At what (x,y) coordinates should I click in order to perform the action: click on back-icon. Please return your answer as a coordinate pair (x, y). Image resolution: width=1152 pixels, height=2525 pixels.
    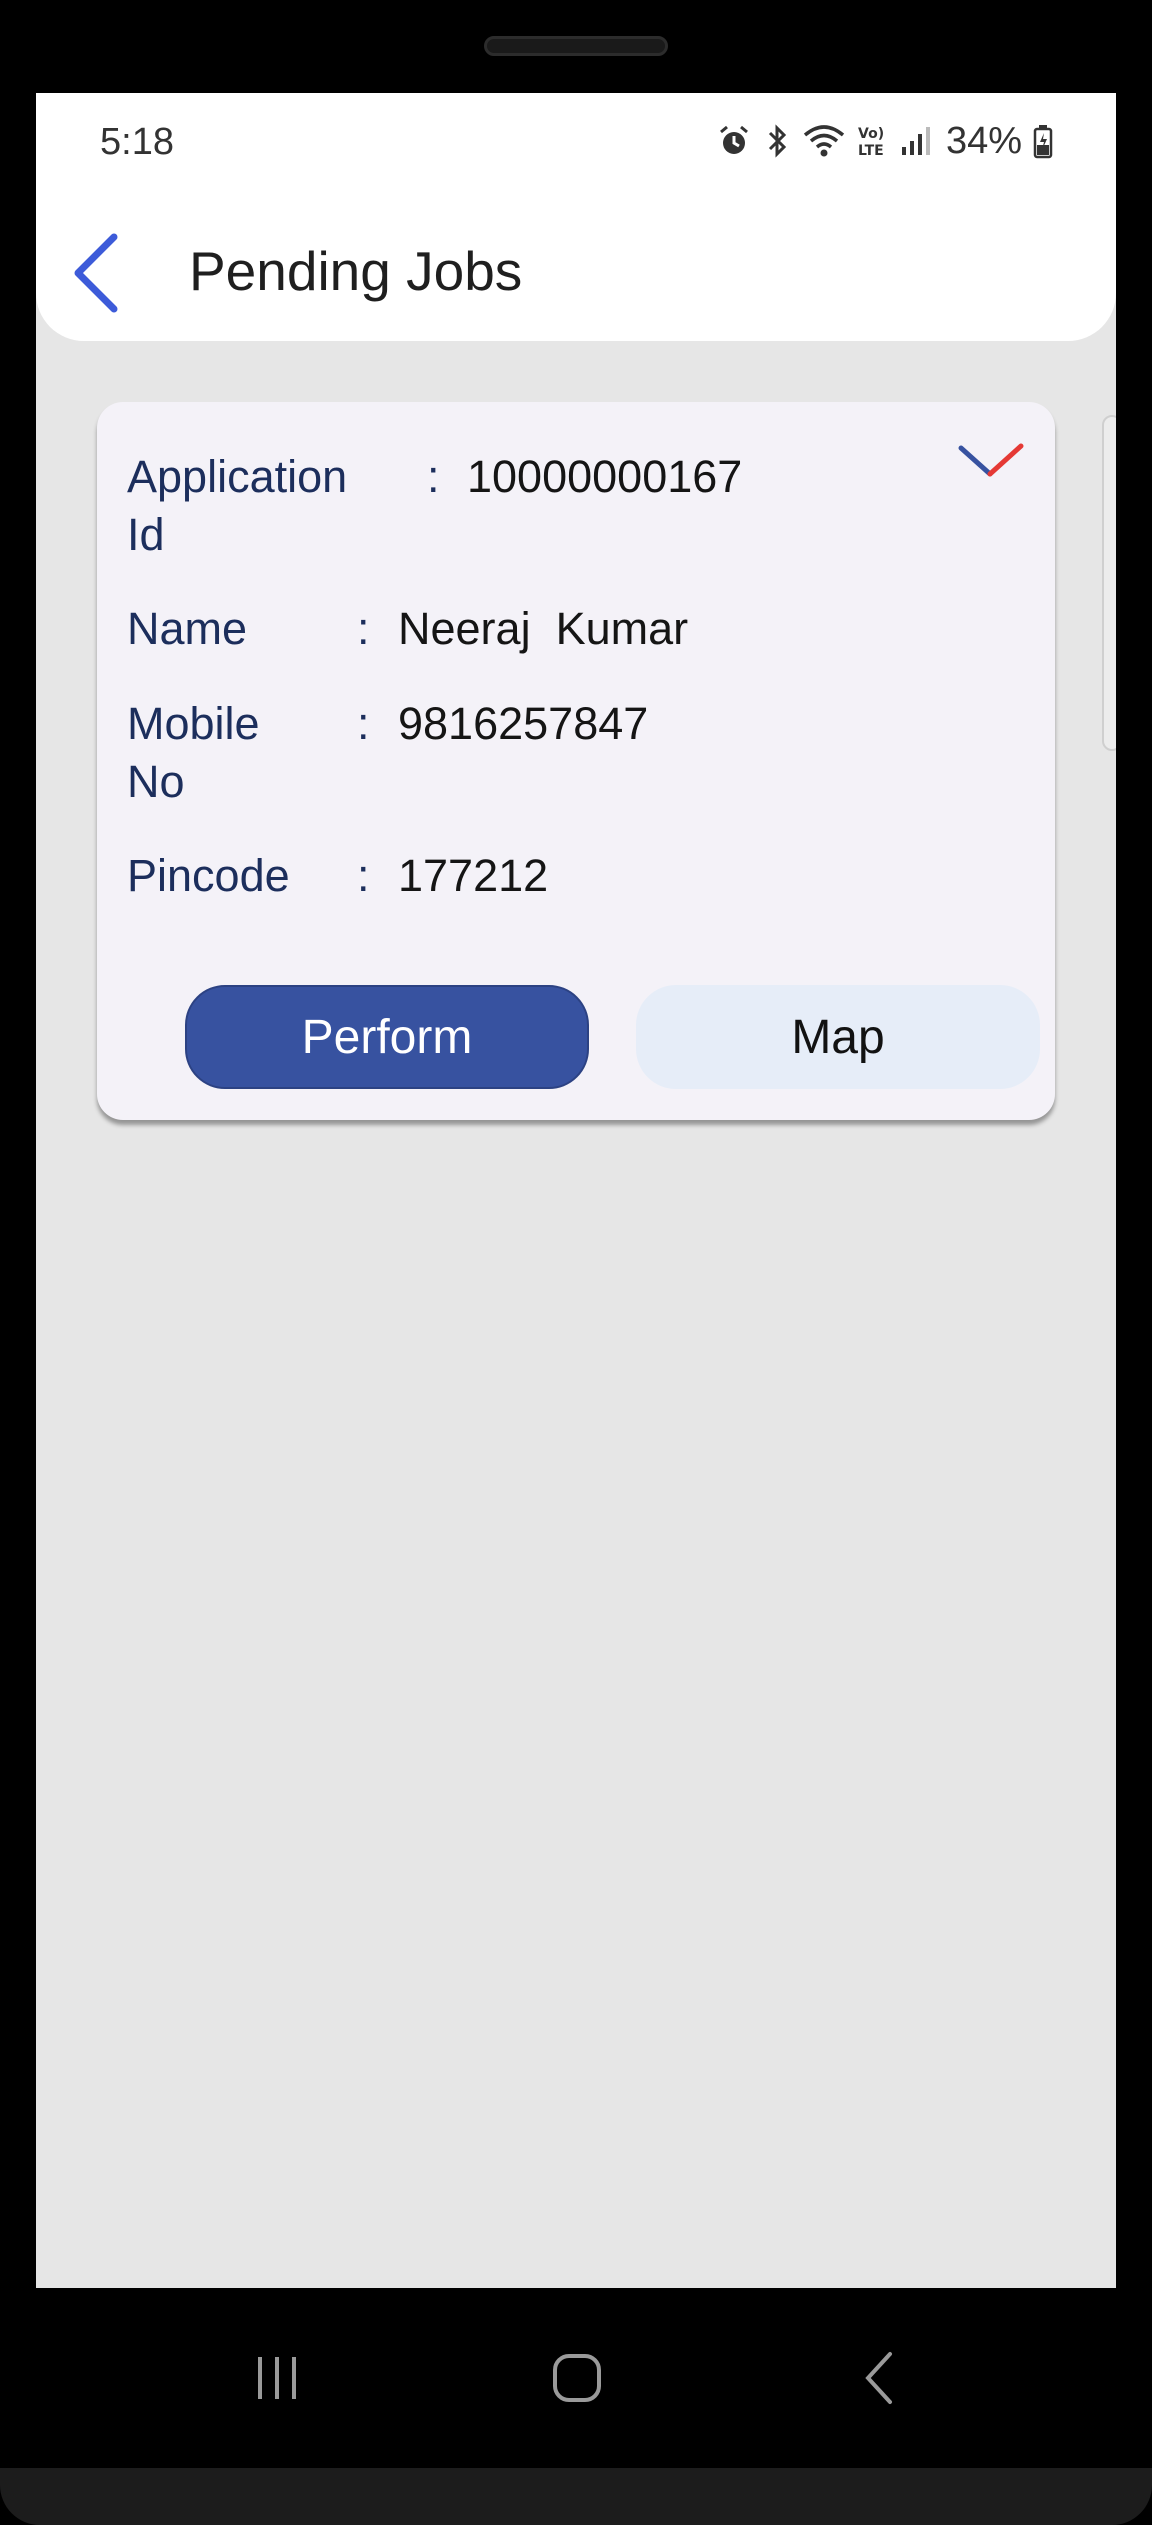
    Looking at the image, I should click on (878, 2378).